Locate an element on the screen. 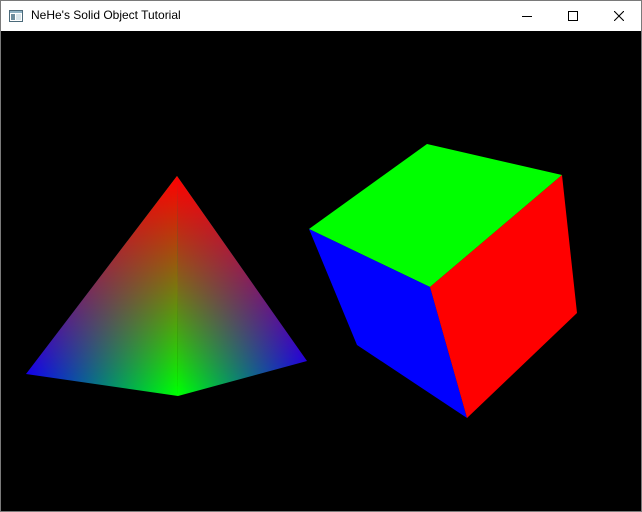  close-button is located at coordinates (618, 16).